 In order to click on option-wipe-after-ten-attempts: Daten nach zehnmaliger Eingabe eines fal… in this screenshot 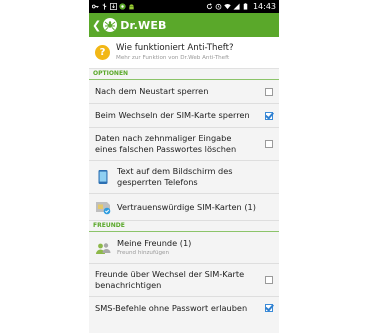, I will do `click(184, 144)`.